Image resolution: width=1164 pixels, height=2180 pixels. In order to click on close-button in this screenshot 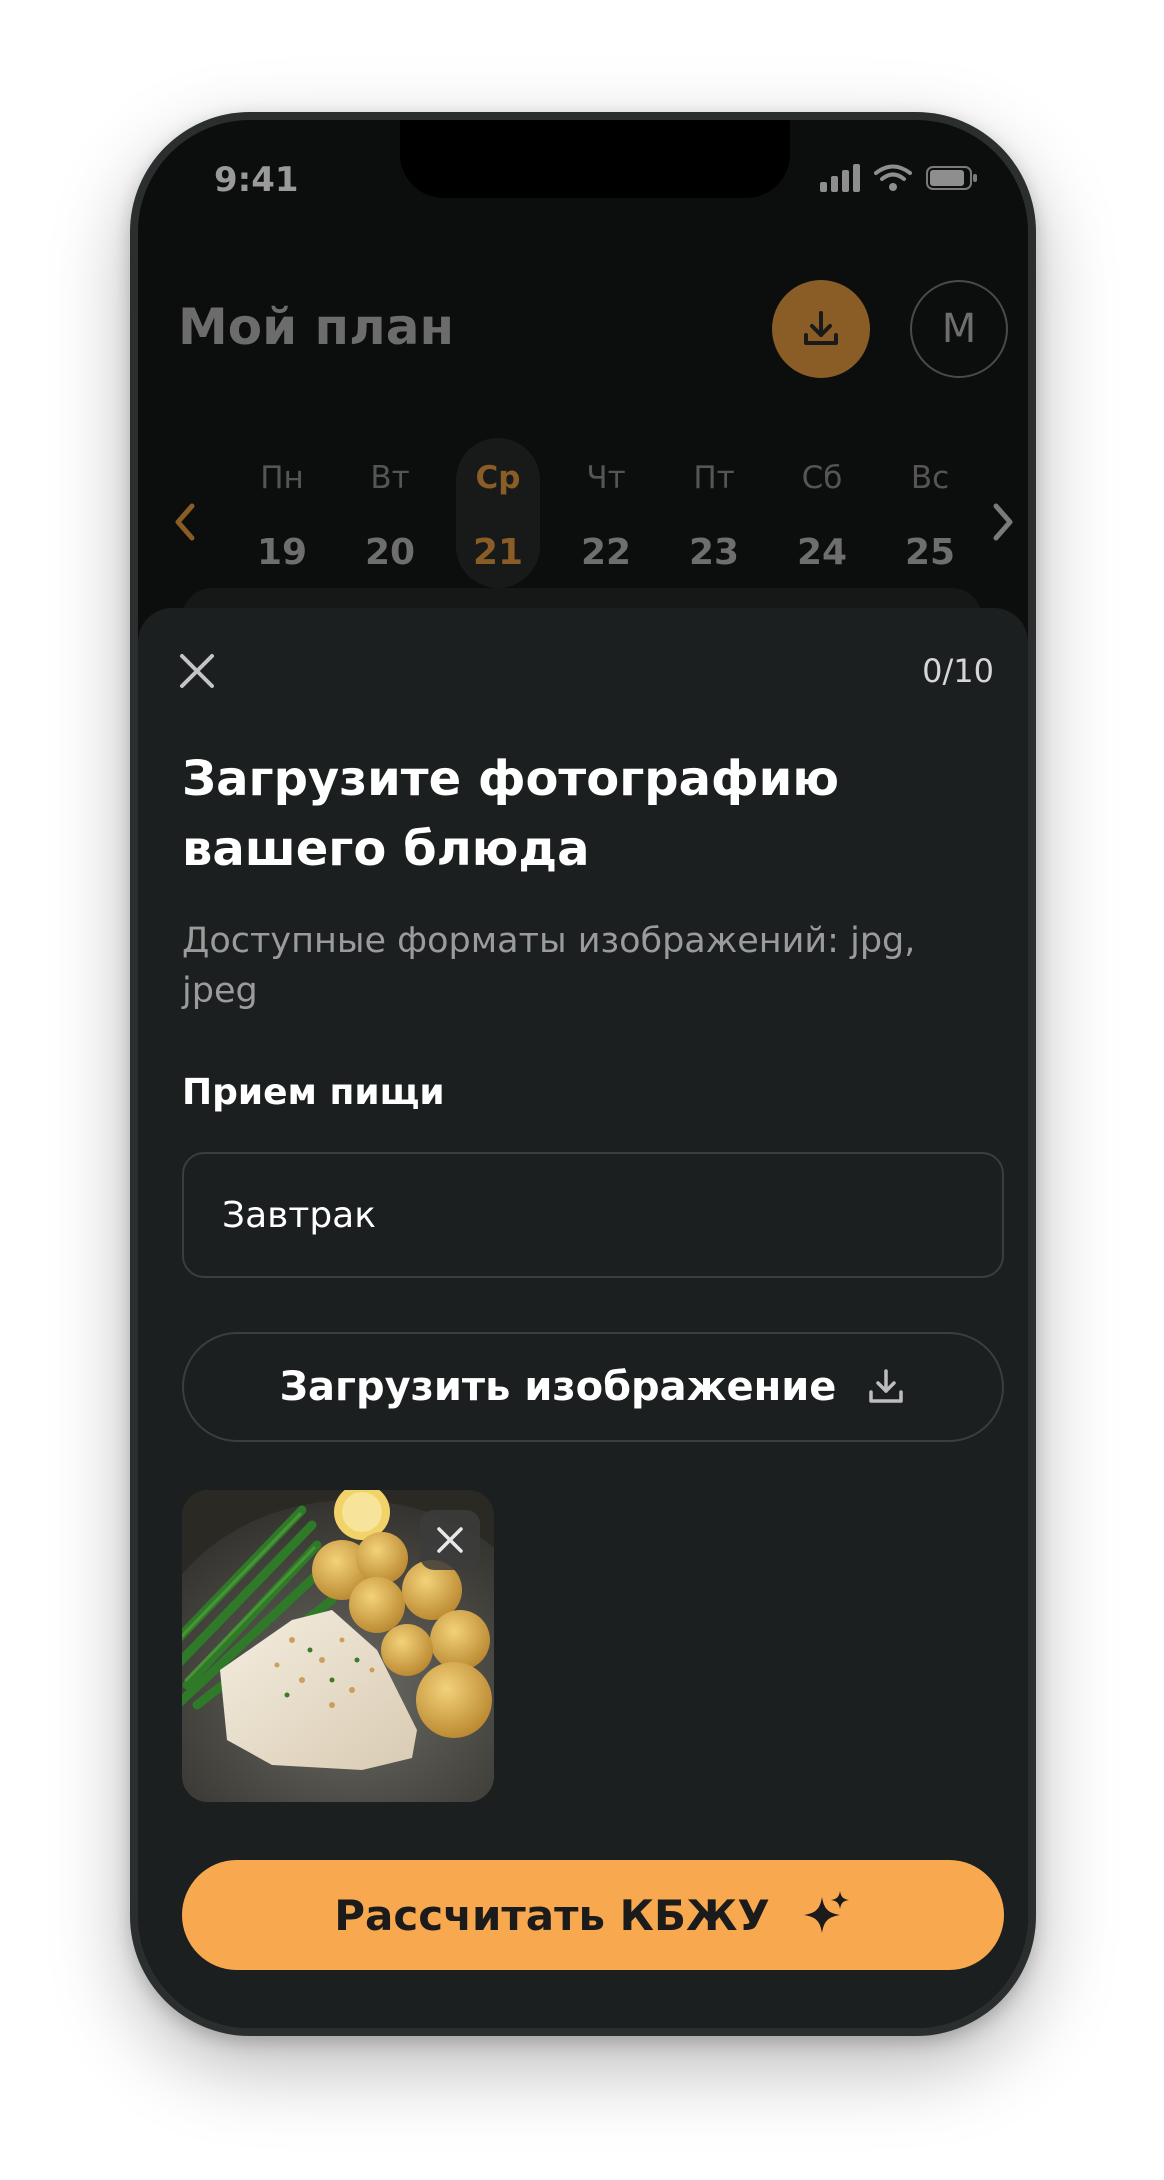, I will do `click(197, 671)`.